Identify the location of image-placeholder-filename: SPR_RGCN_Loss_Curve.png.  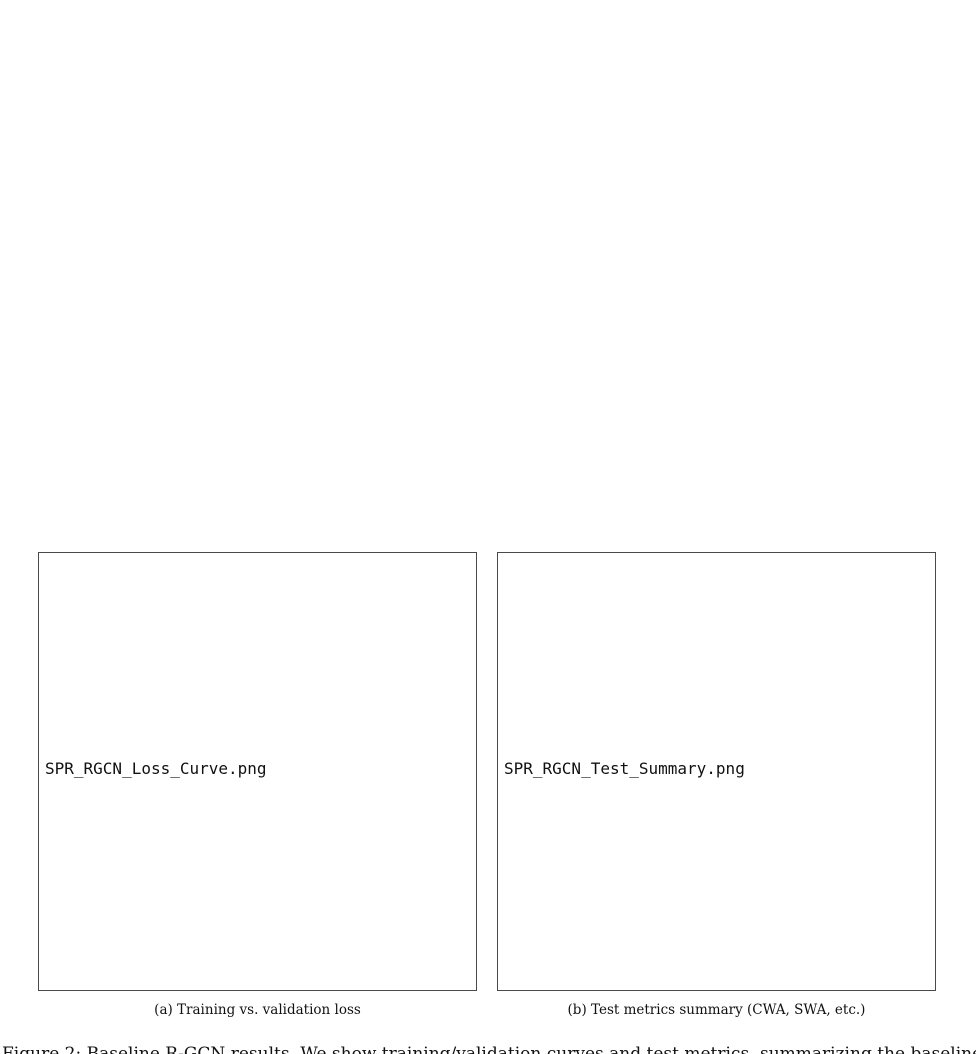
(156, 768).